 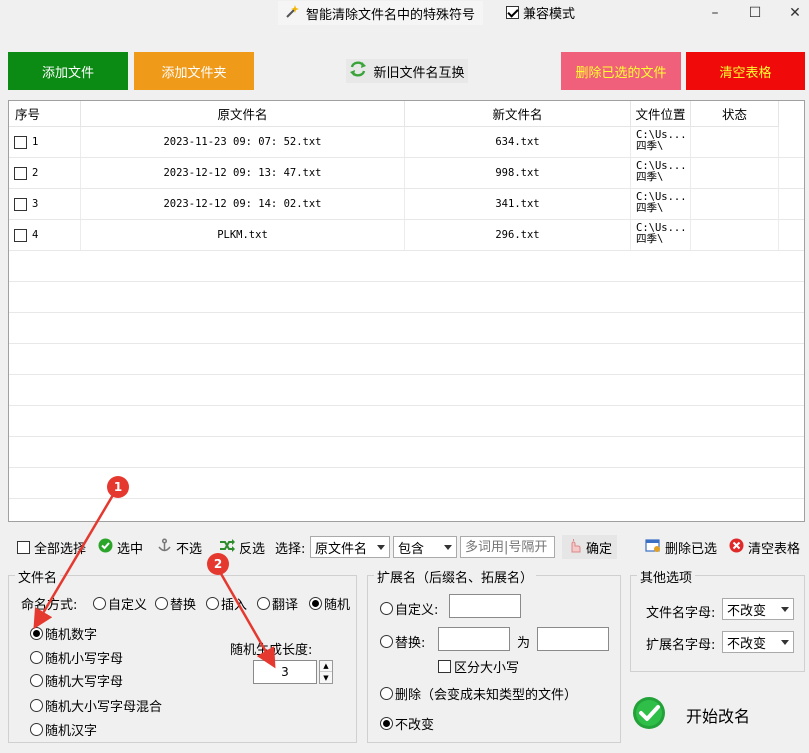 What do you see at coordinates (218, 564) in the screenshot?
I see `annotation-badge-2: 2` at bounding box center [218, 564].